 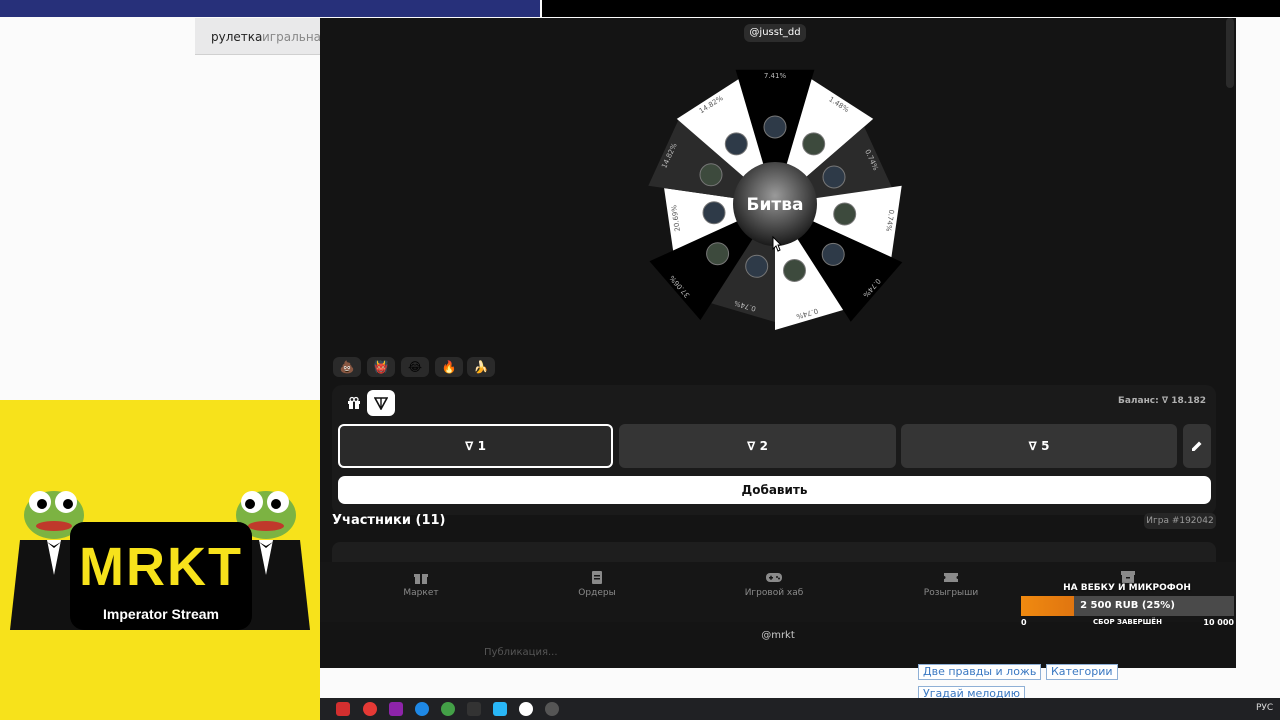 I want to click on app-icon, so click(x=396, y=709).